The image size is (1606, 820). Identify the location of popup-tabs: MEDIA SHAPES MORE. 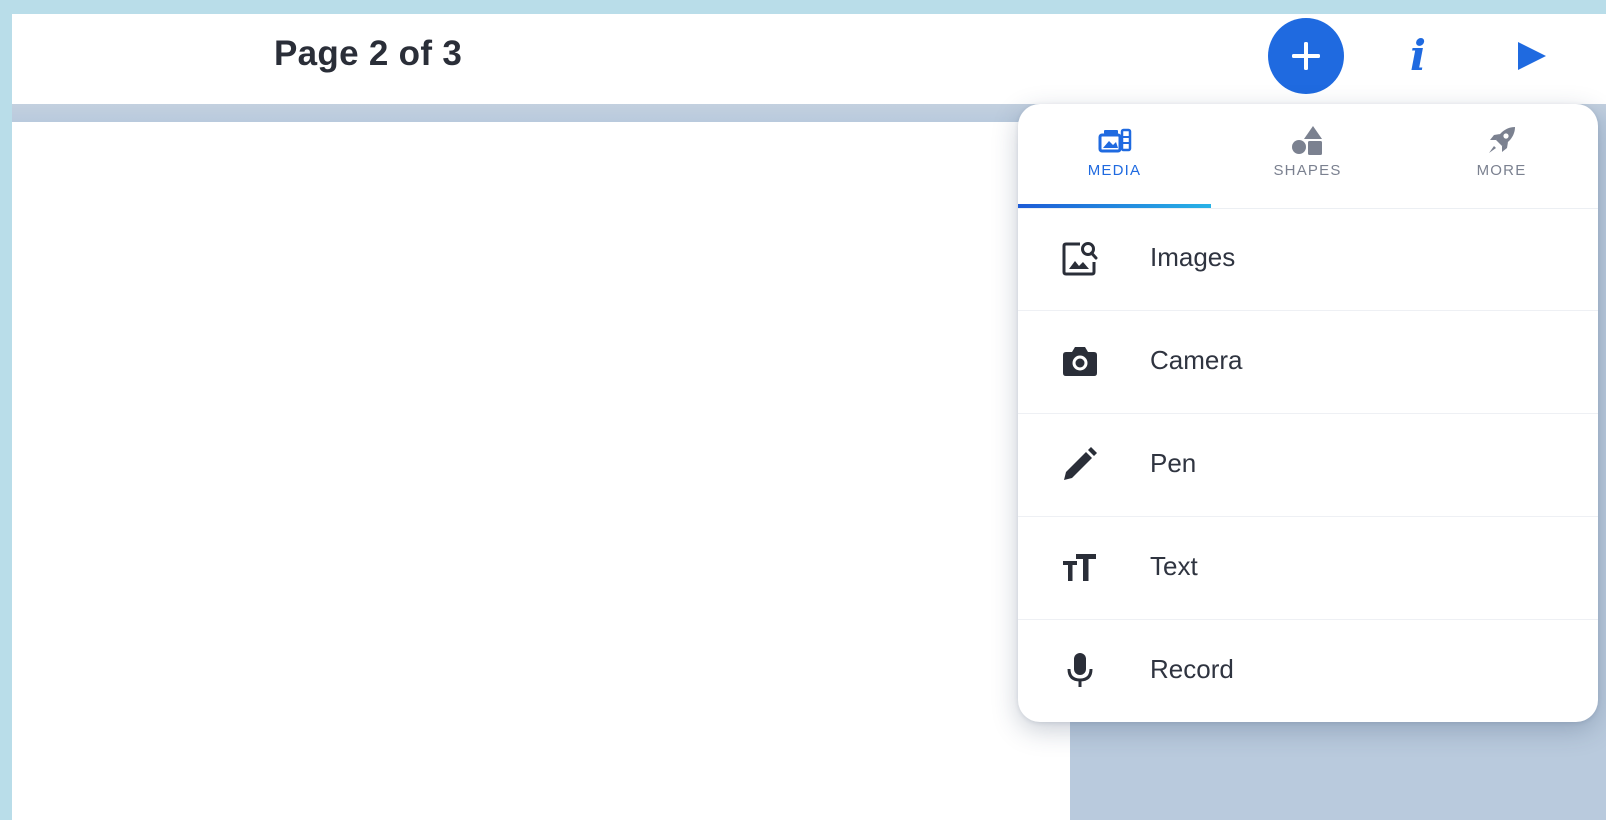
(1308, 156).